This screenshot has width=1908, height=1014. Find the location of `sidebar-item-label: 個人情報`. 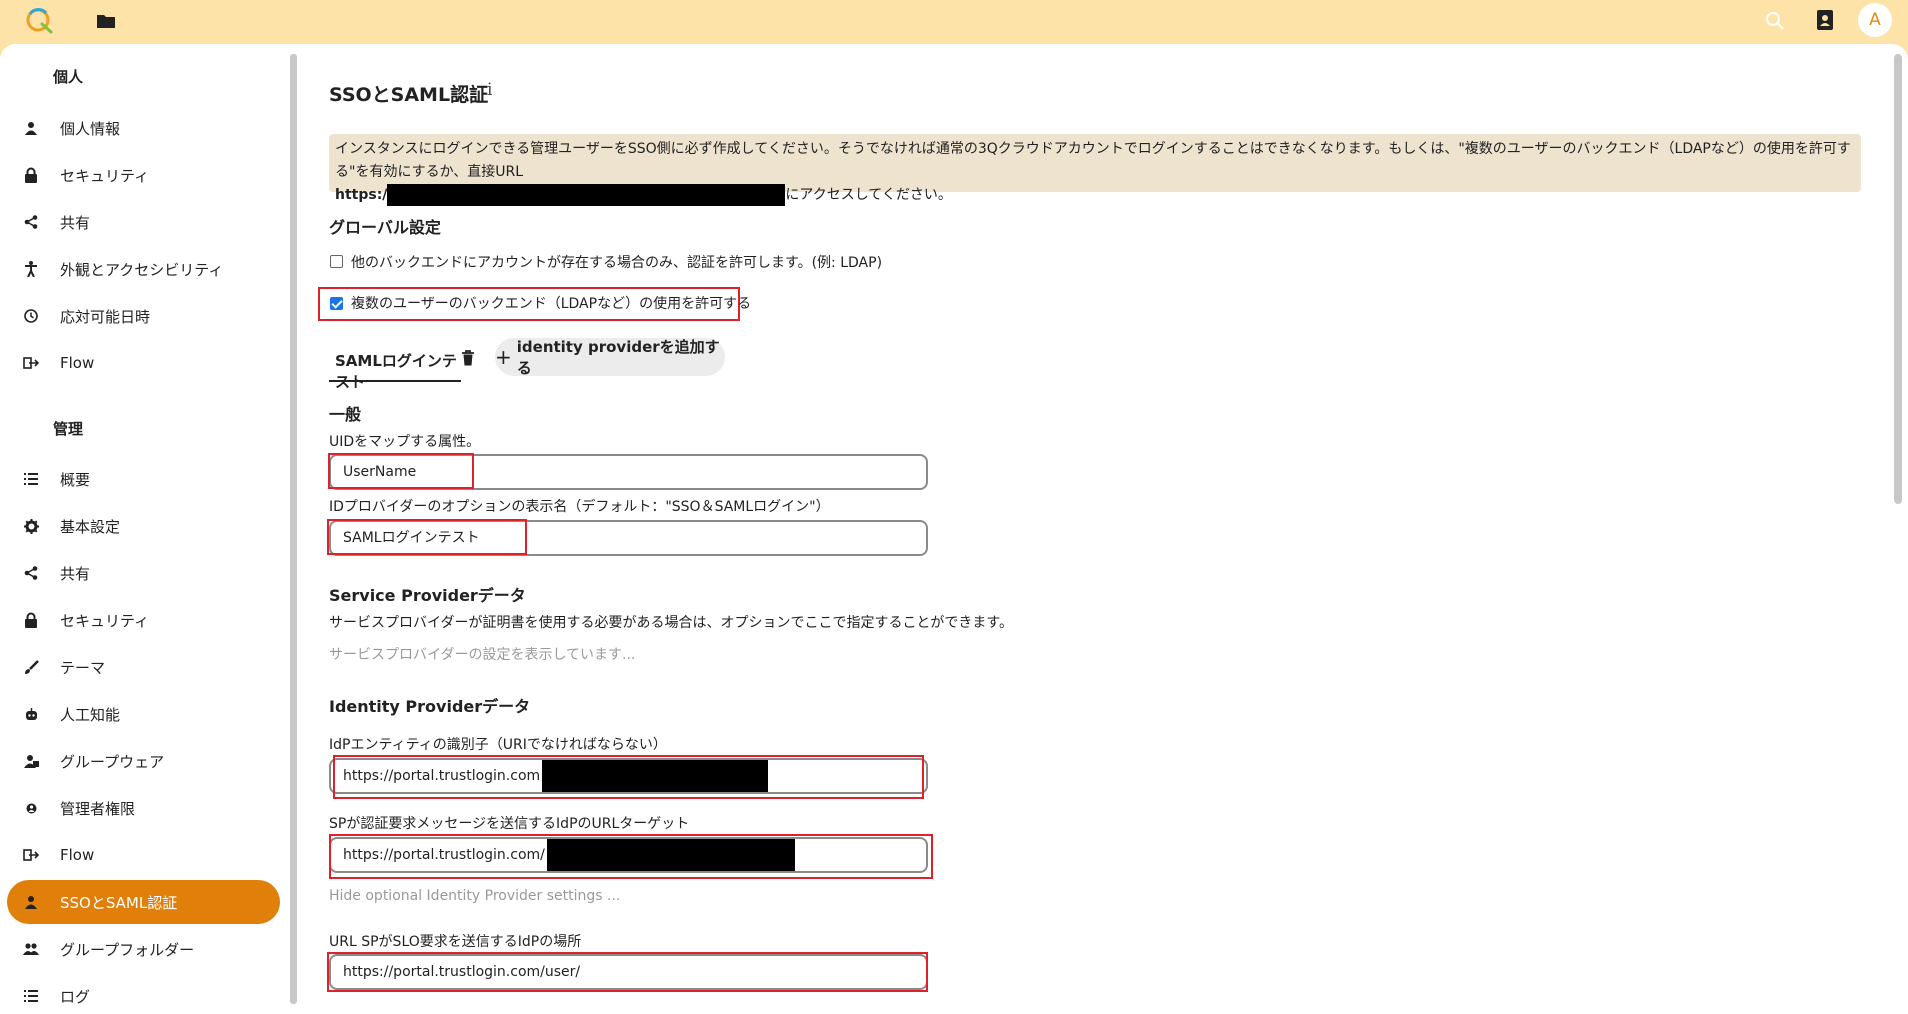

sidebar-item-label: 個人情報 is located at coordinates (90, 128).